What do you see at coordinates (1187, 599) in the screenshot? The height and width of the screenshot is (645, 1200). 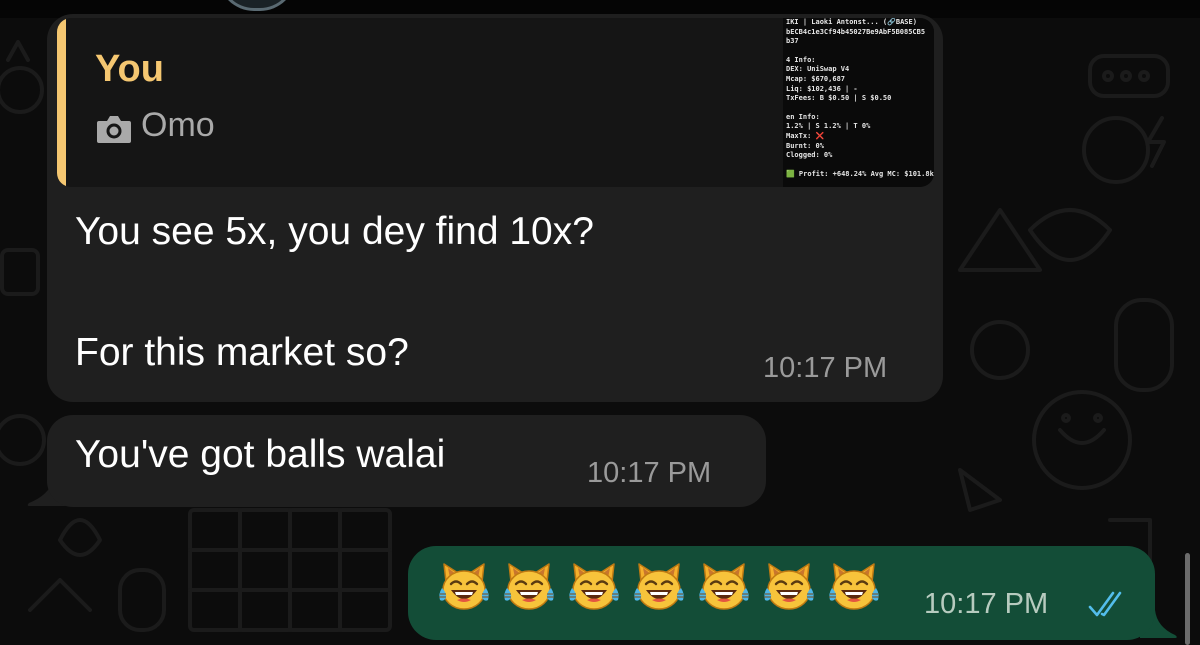 I see `scrollbar` at bounding box center [1187, 599].